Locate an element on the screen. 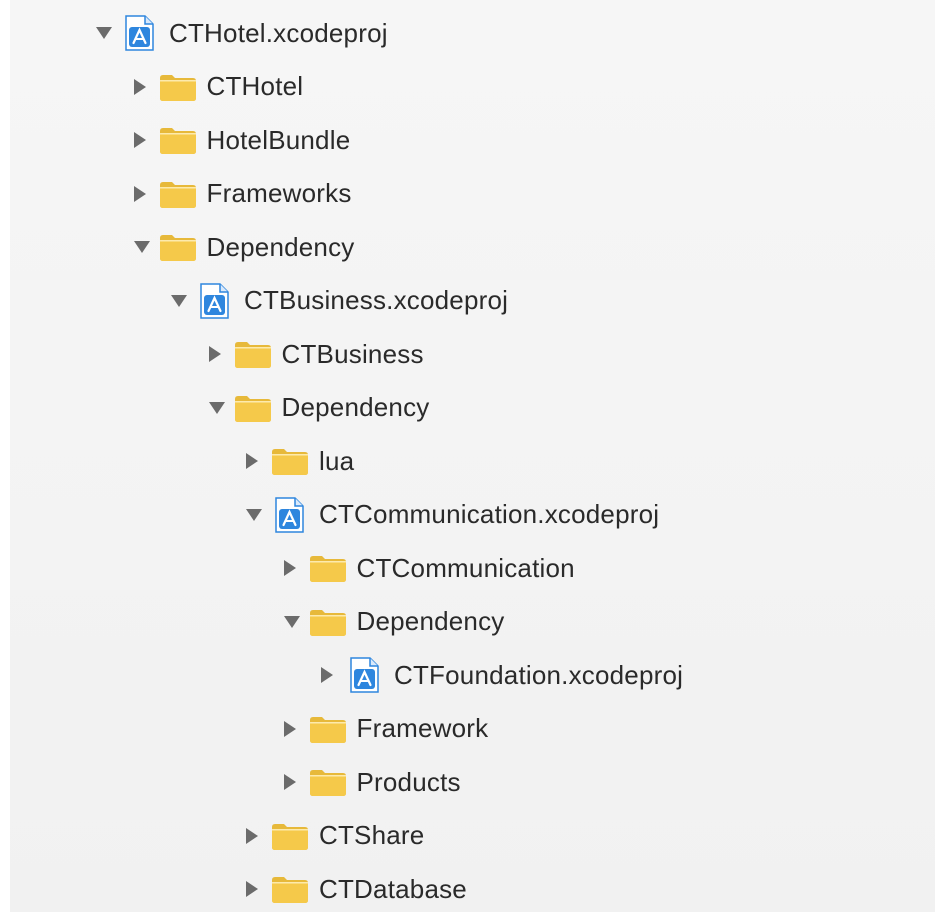 The image size is (935, 912). tree-row-products: Products is located at coordinates (372, 782).